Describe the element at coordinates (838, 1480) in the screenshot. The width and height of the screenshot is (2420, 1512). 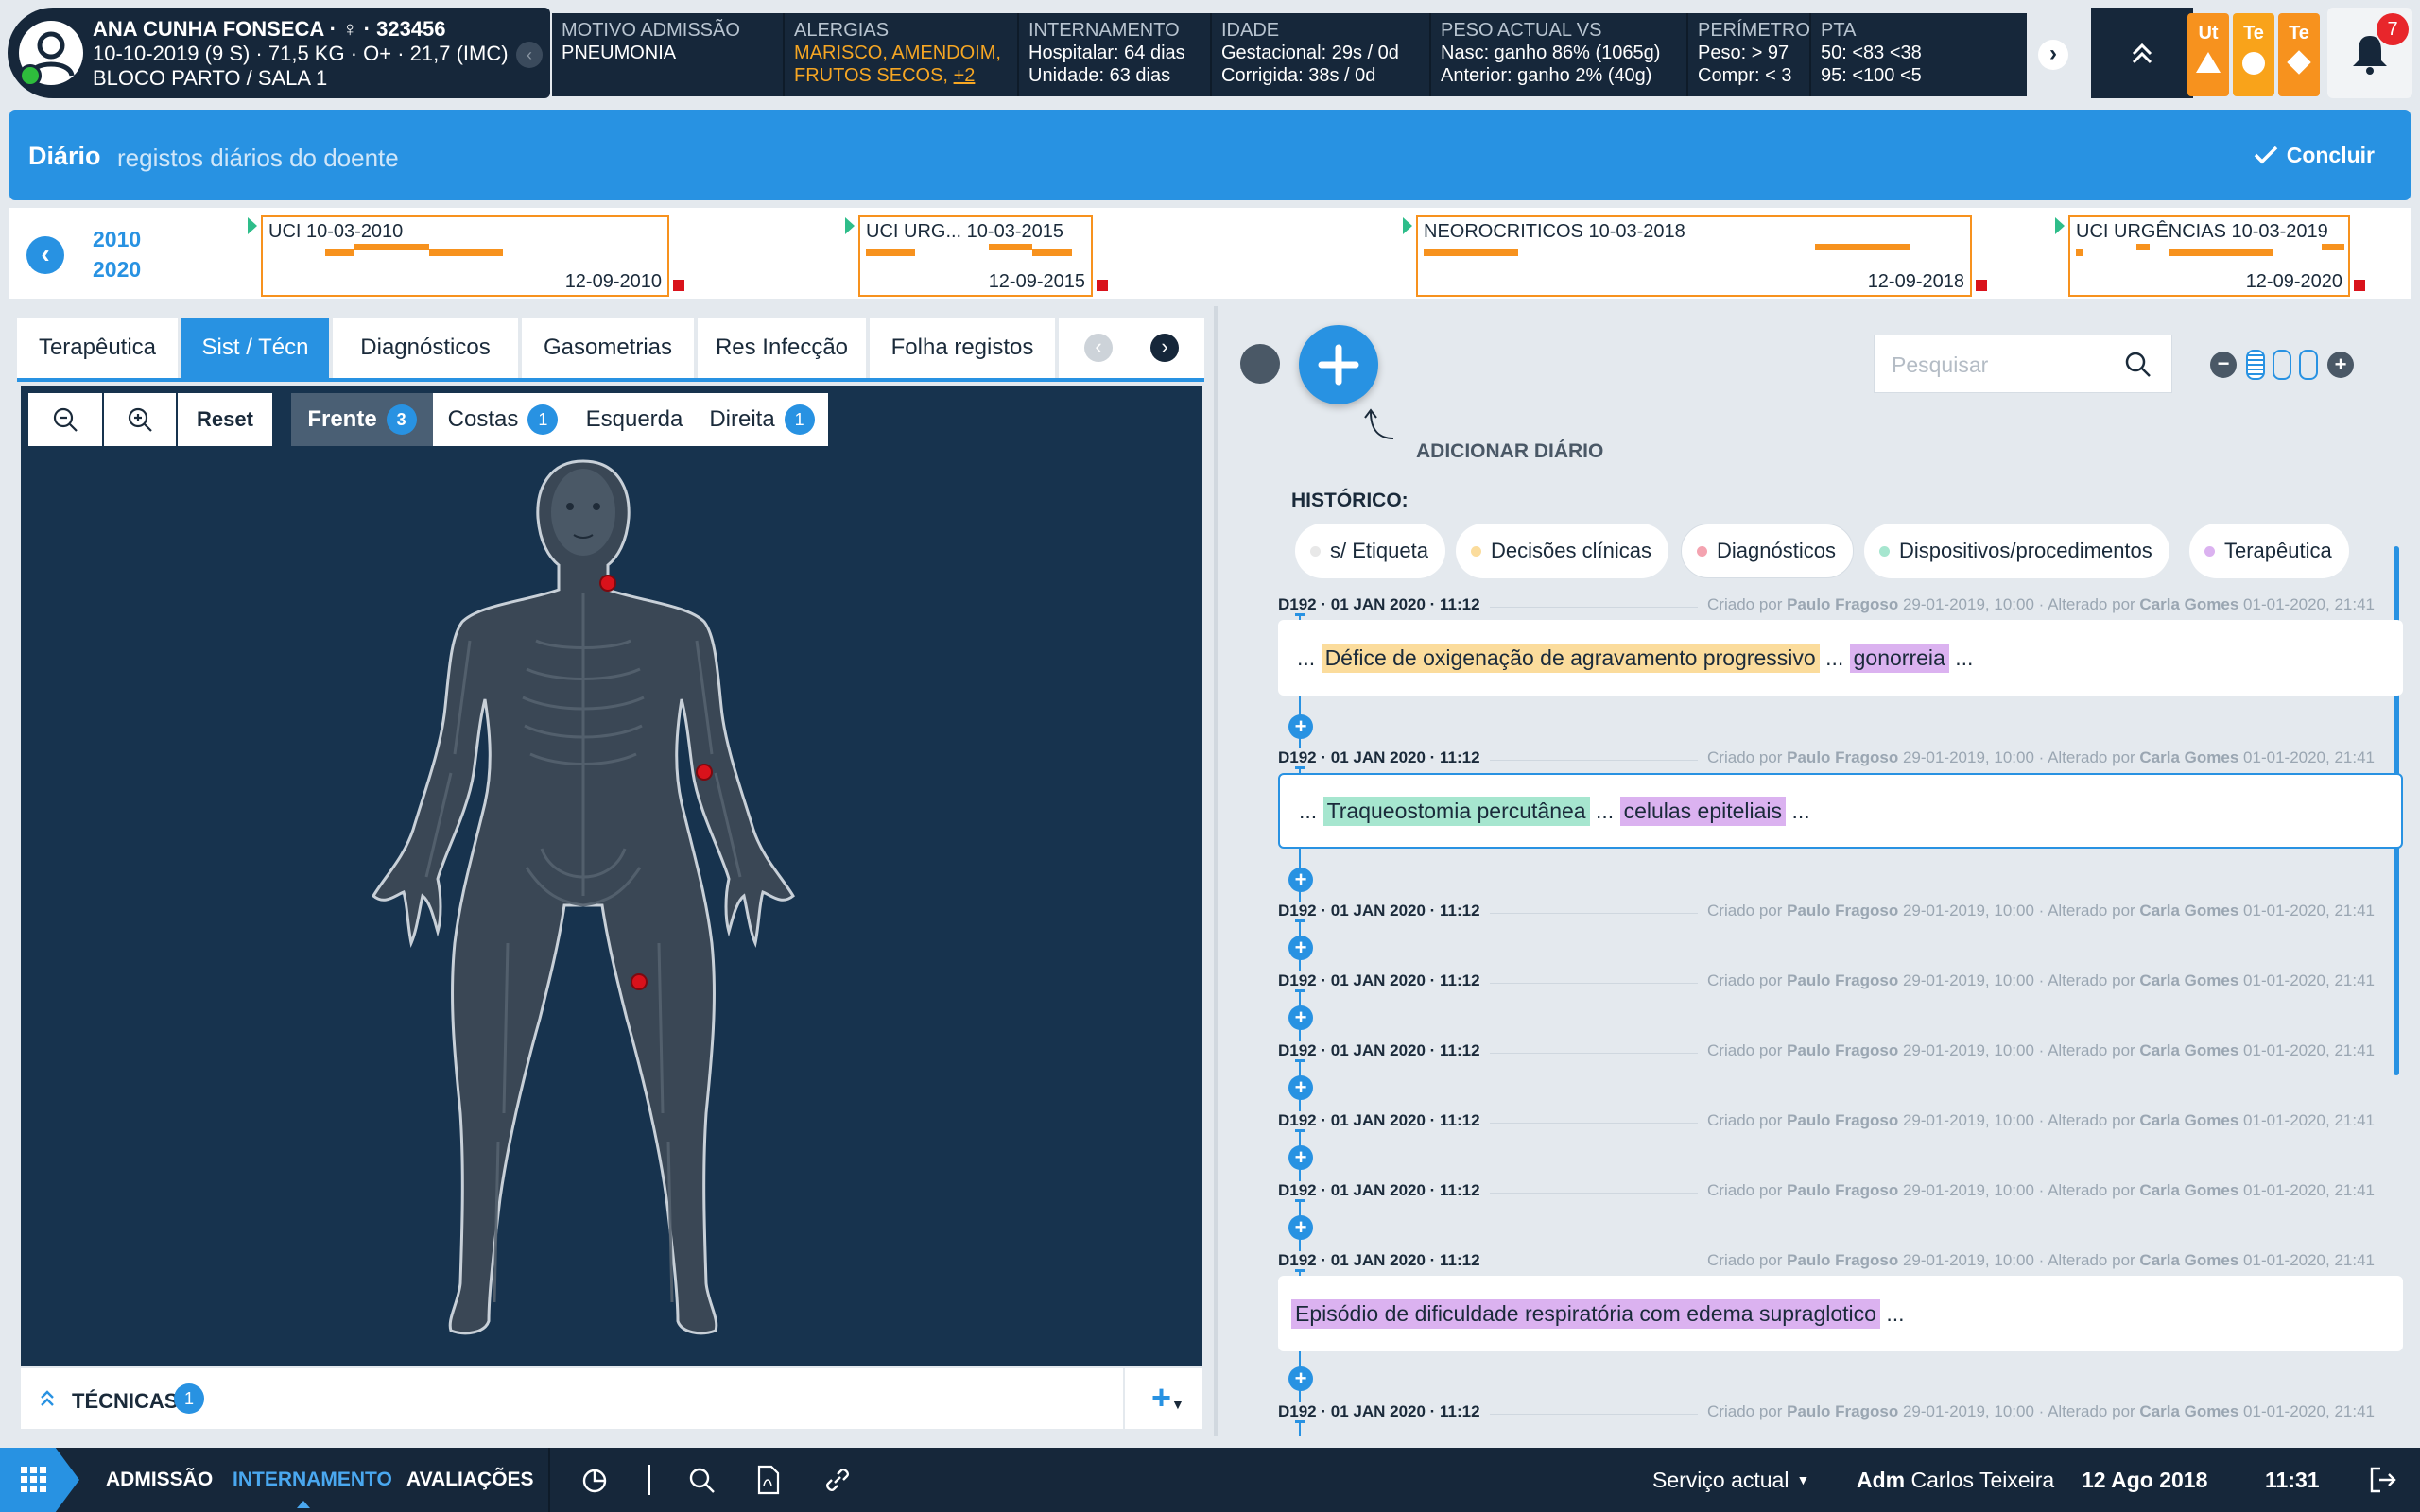
I see `link-icon` at that location.